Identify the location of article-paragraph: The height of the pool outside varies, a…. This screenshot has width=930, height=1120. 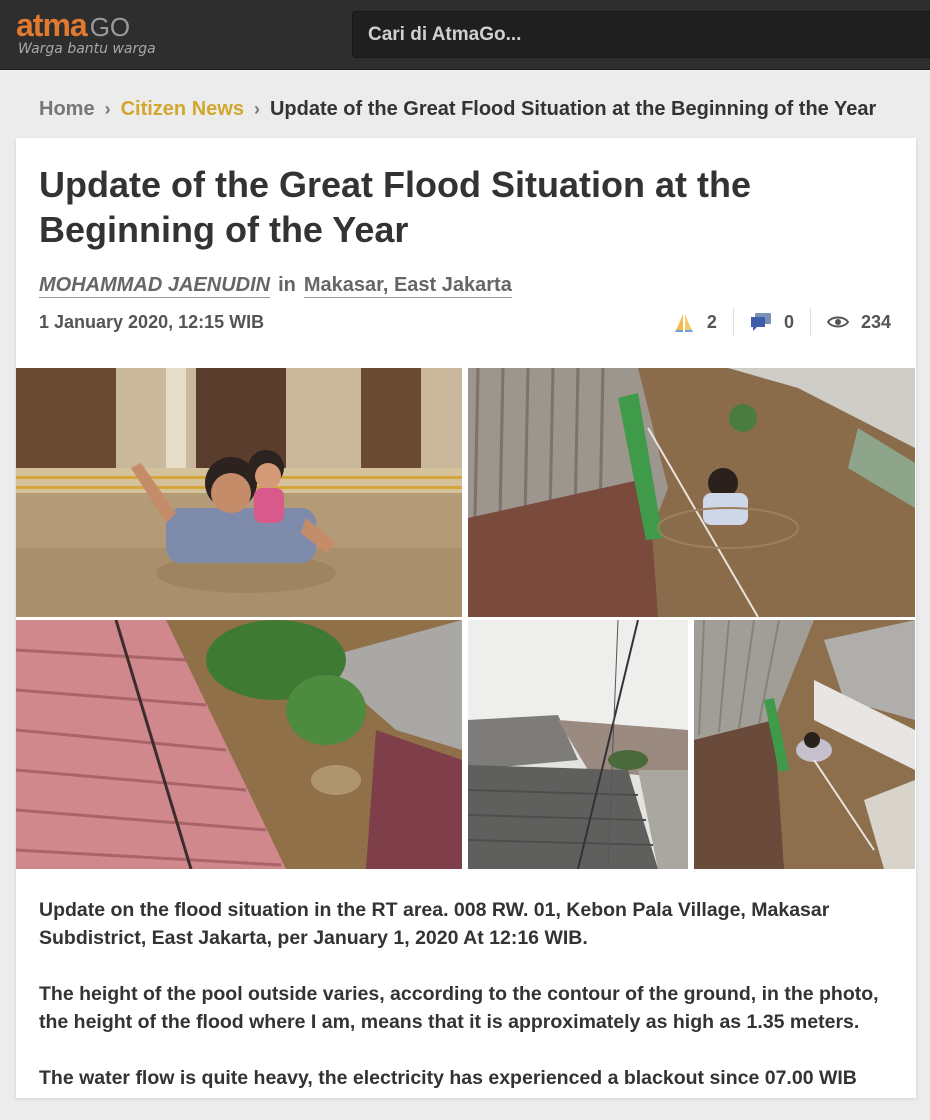
(459, 1008).